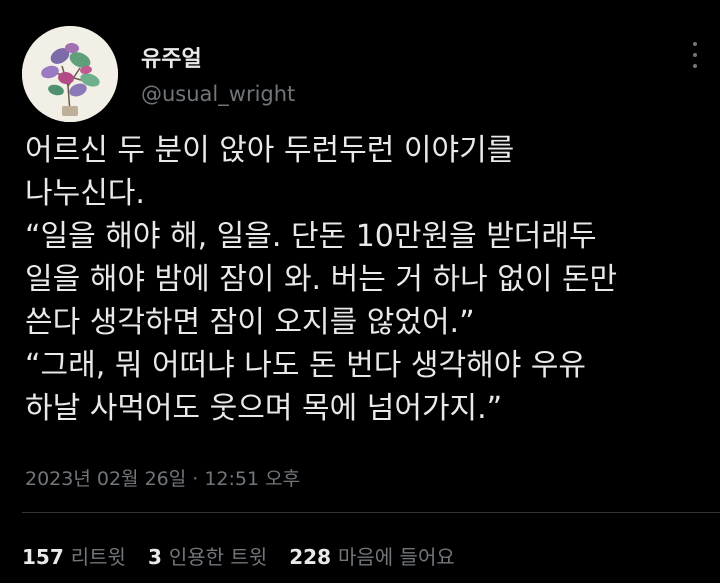 This screenshot has width=720, height=583. I want to click on tweet-line: 일을 해야 밤에 잠이 와. 버는 거 하나 없이 돈만, so click(321, 279).